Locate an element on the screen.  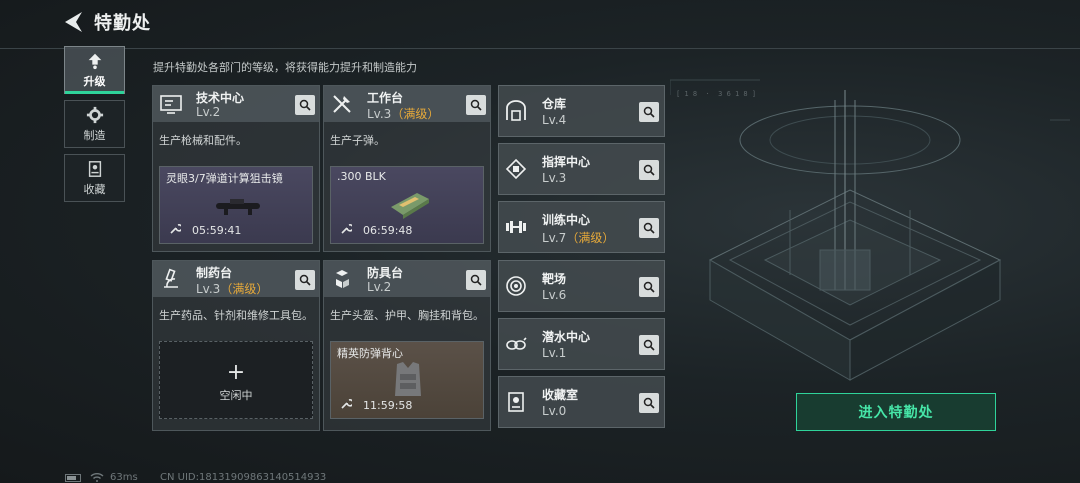
warehouse-icon is located at coordinates (516, 110).